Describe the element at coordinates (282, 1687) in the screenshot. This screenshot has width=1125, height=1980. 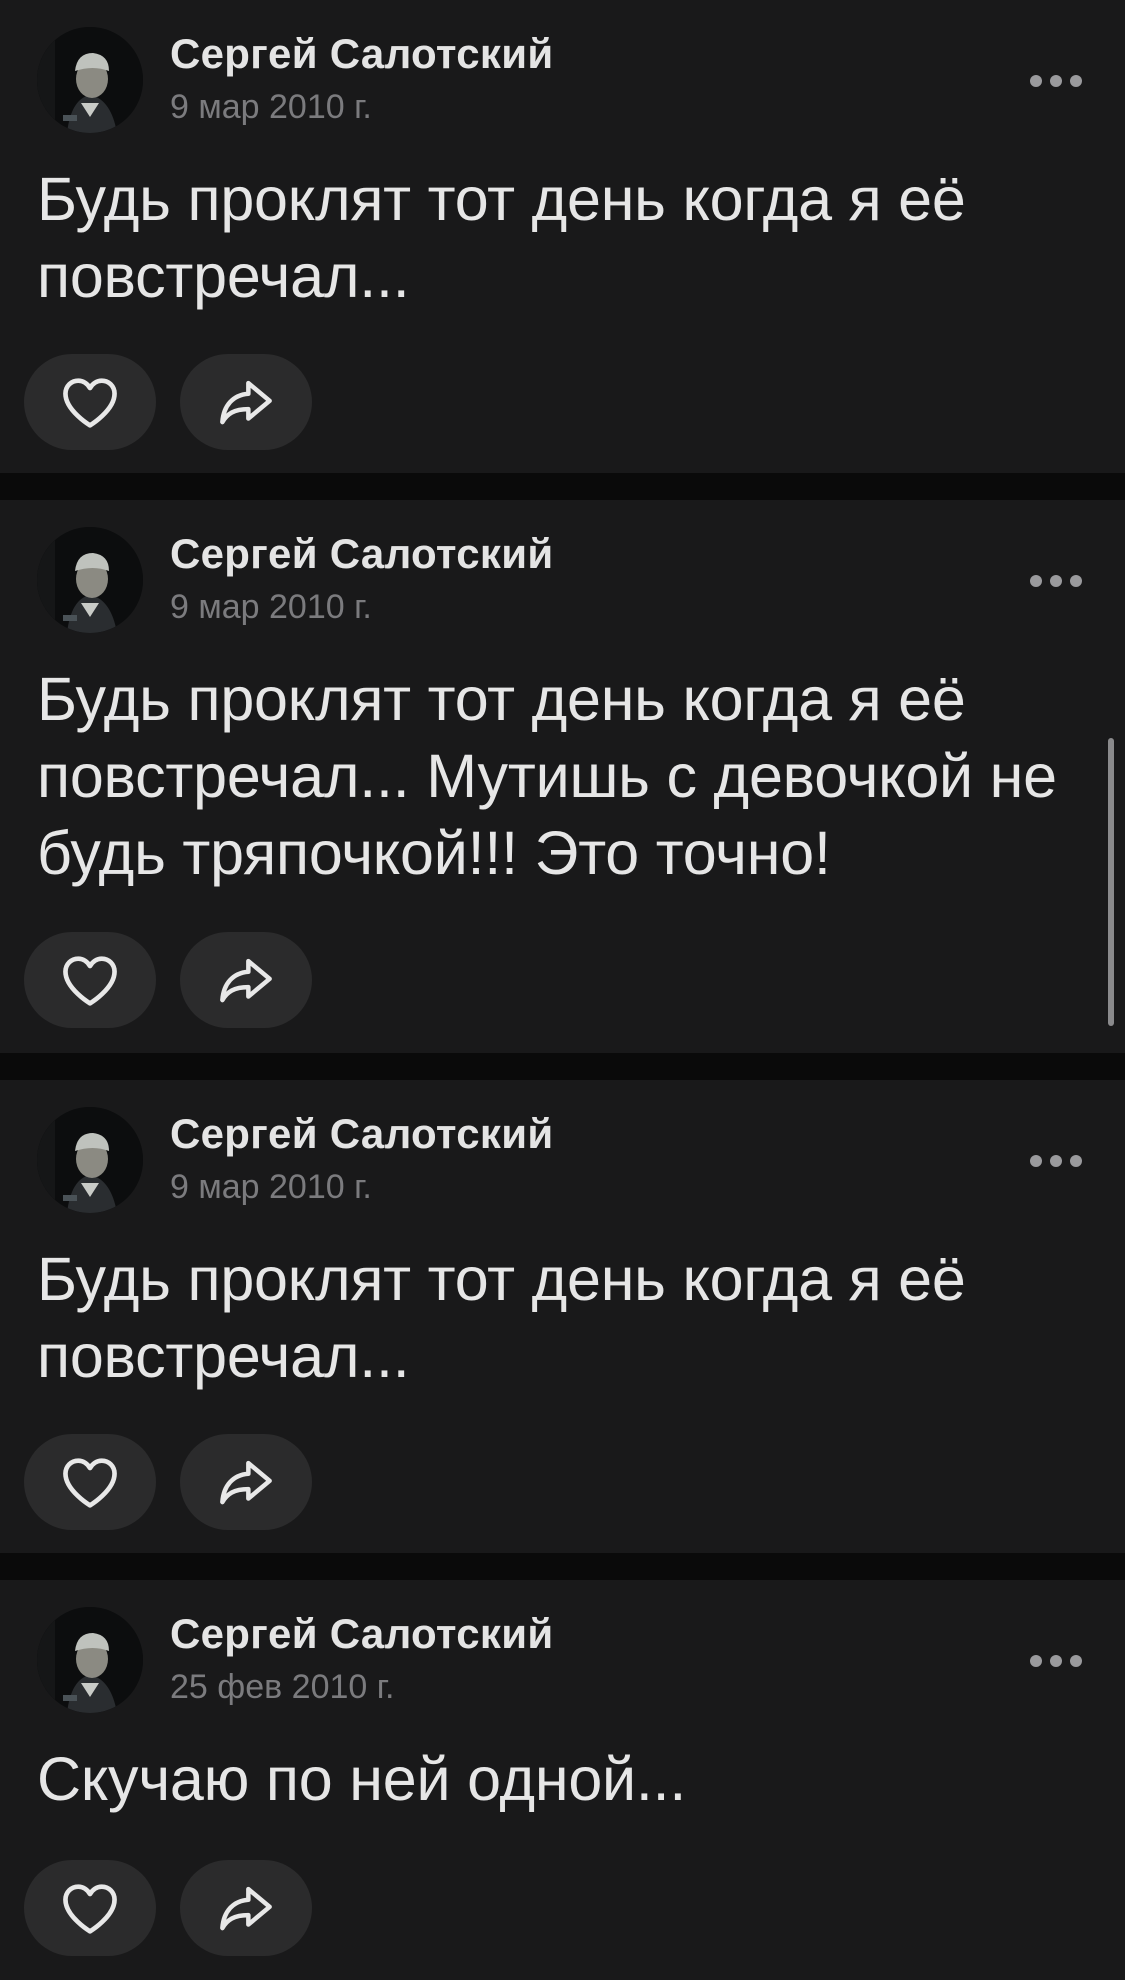
I see `post-date: 25 фев 2010 г.` at that location.